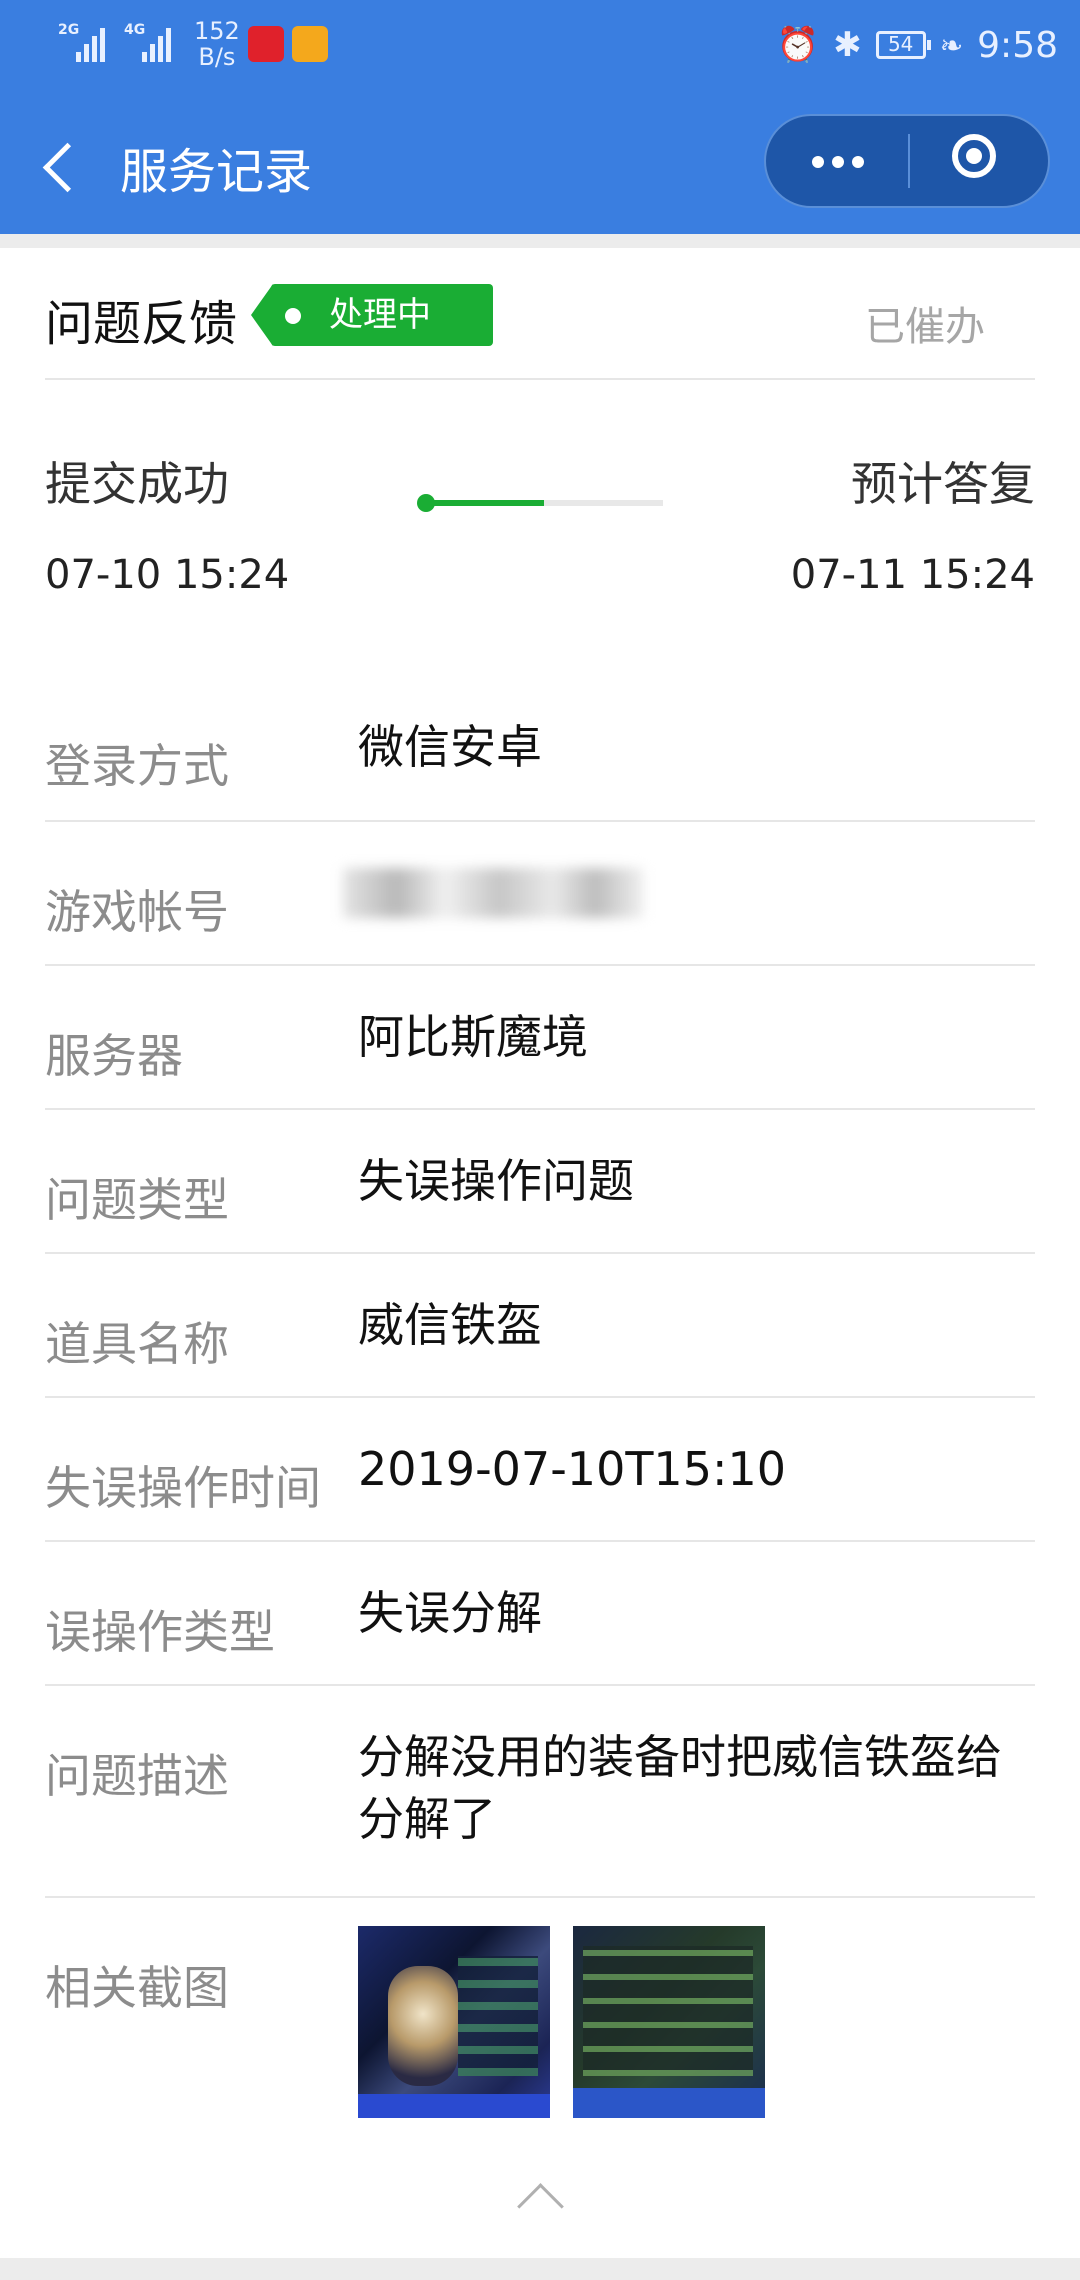 The height and width of the screenshot is (2280, 1080). I want to click on redacted-account, so click(493, 893).